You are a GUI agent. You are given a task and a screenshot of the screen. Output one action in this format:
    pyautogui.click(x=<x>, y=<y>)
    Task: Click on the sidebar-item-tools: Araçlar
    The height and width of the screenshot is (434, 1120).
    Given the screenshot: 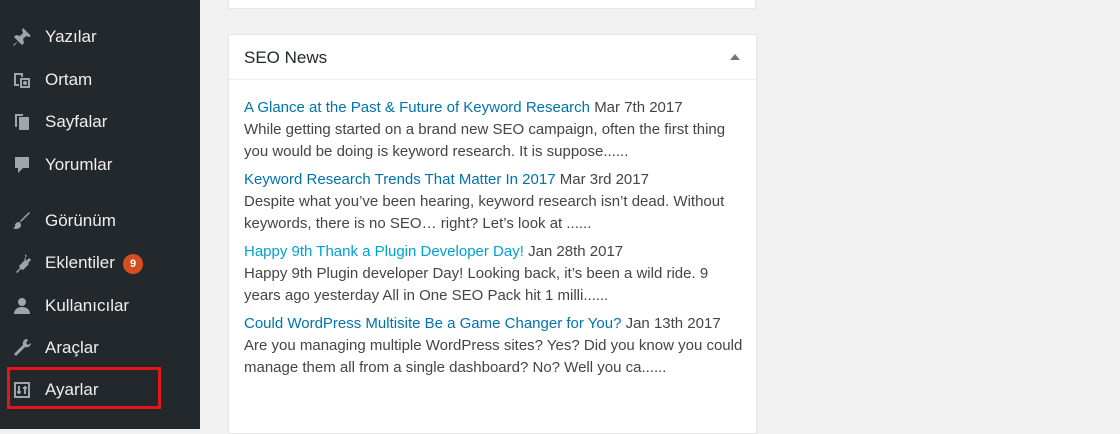 What is the action you would take?
    pyautogui.click(x=100, y=347)
    